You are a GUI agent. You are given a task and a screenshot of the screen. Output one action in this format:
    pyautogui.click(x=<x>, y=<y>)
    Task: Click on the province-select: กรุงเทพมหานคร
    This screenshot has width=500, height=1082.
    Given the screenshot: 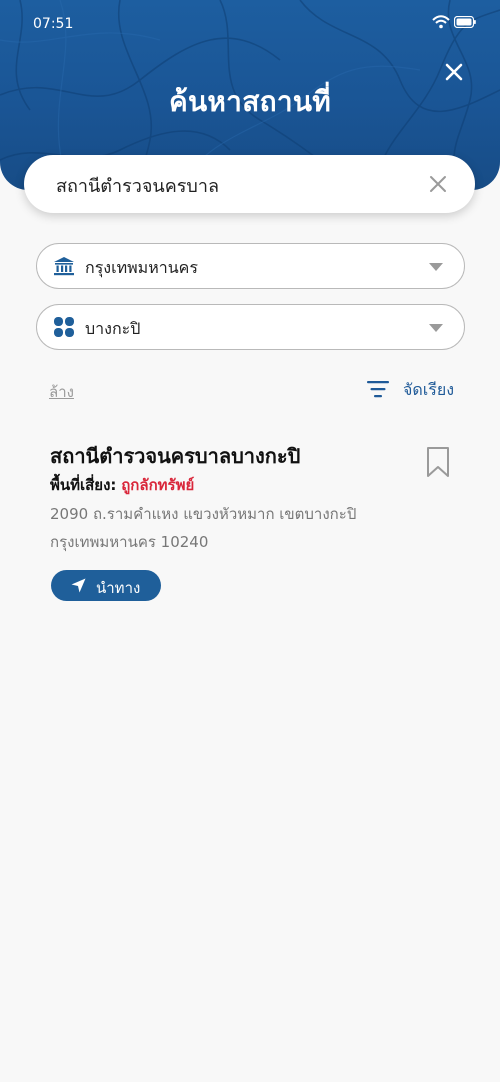 What is the action you would take?
    pyautogui.click(x=250, y=266)
    